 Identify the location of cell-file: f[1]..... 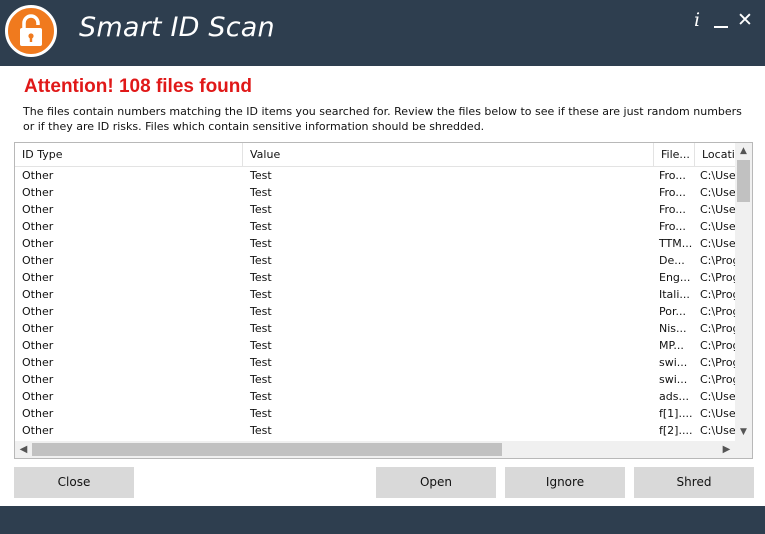
(676, 413).